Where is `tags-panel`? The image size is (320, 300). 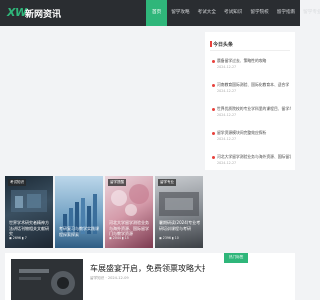
tags-panel is located at coordinates (250, 276).